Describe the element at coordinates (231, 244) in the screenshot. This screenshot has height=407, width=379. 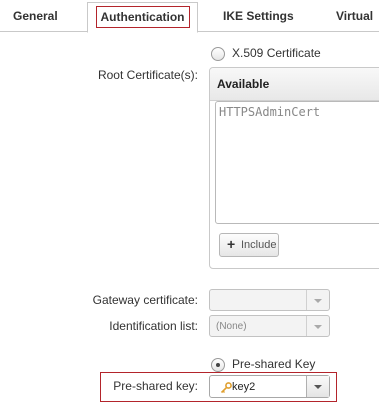
I see `plus-icon: +` at that location.